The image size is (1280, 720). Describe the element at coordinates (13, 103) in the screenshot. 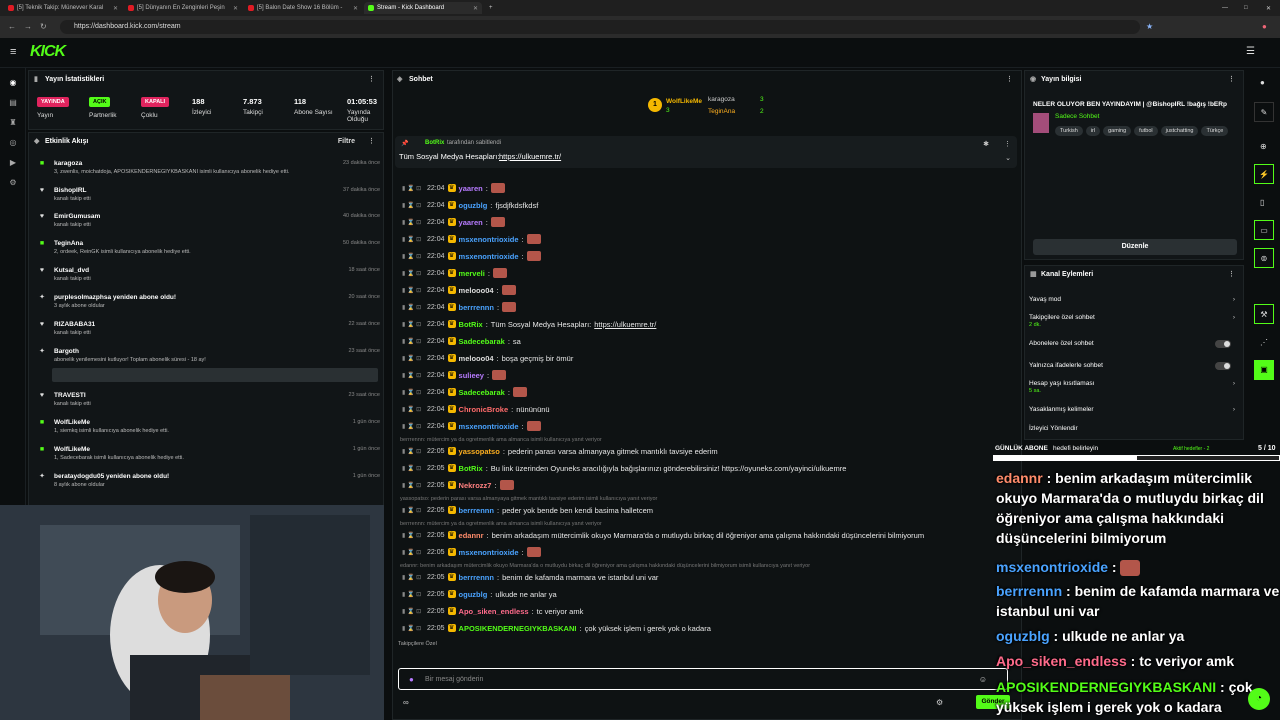

I see `dashboard-icon: ▤` at that location.